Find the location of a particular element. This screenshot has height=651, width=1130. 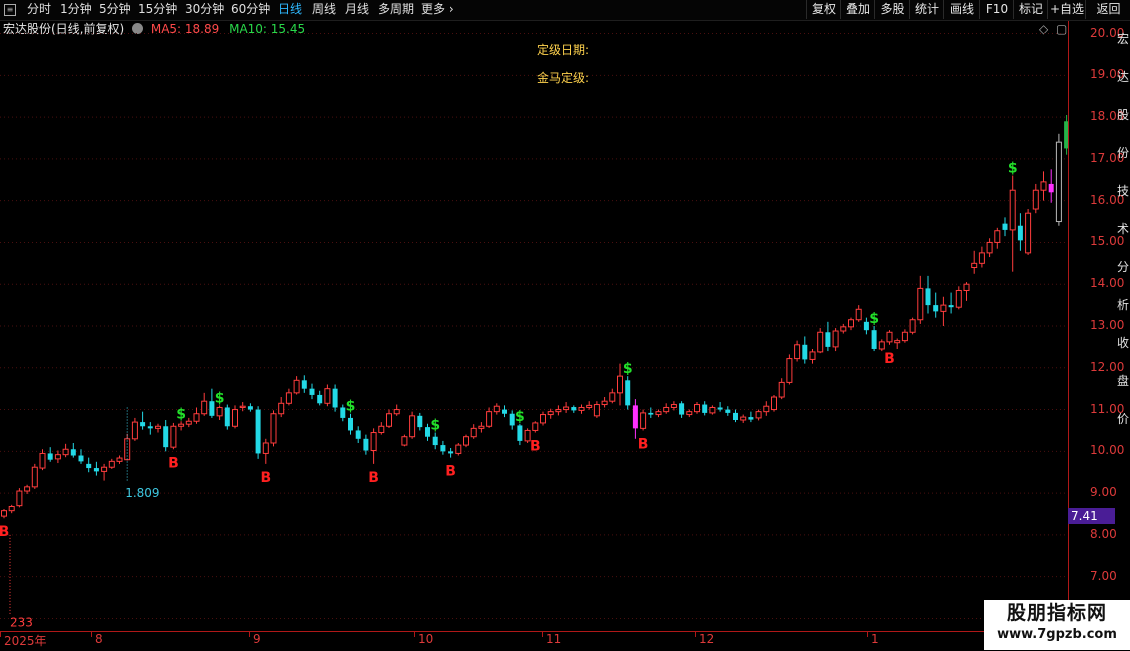

price-label: 9.00 is located at coordinates (1103, 492).